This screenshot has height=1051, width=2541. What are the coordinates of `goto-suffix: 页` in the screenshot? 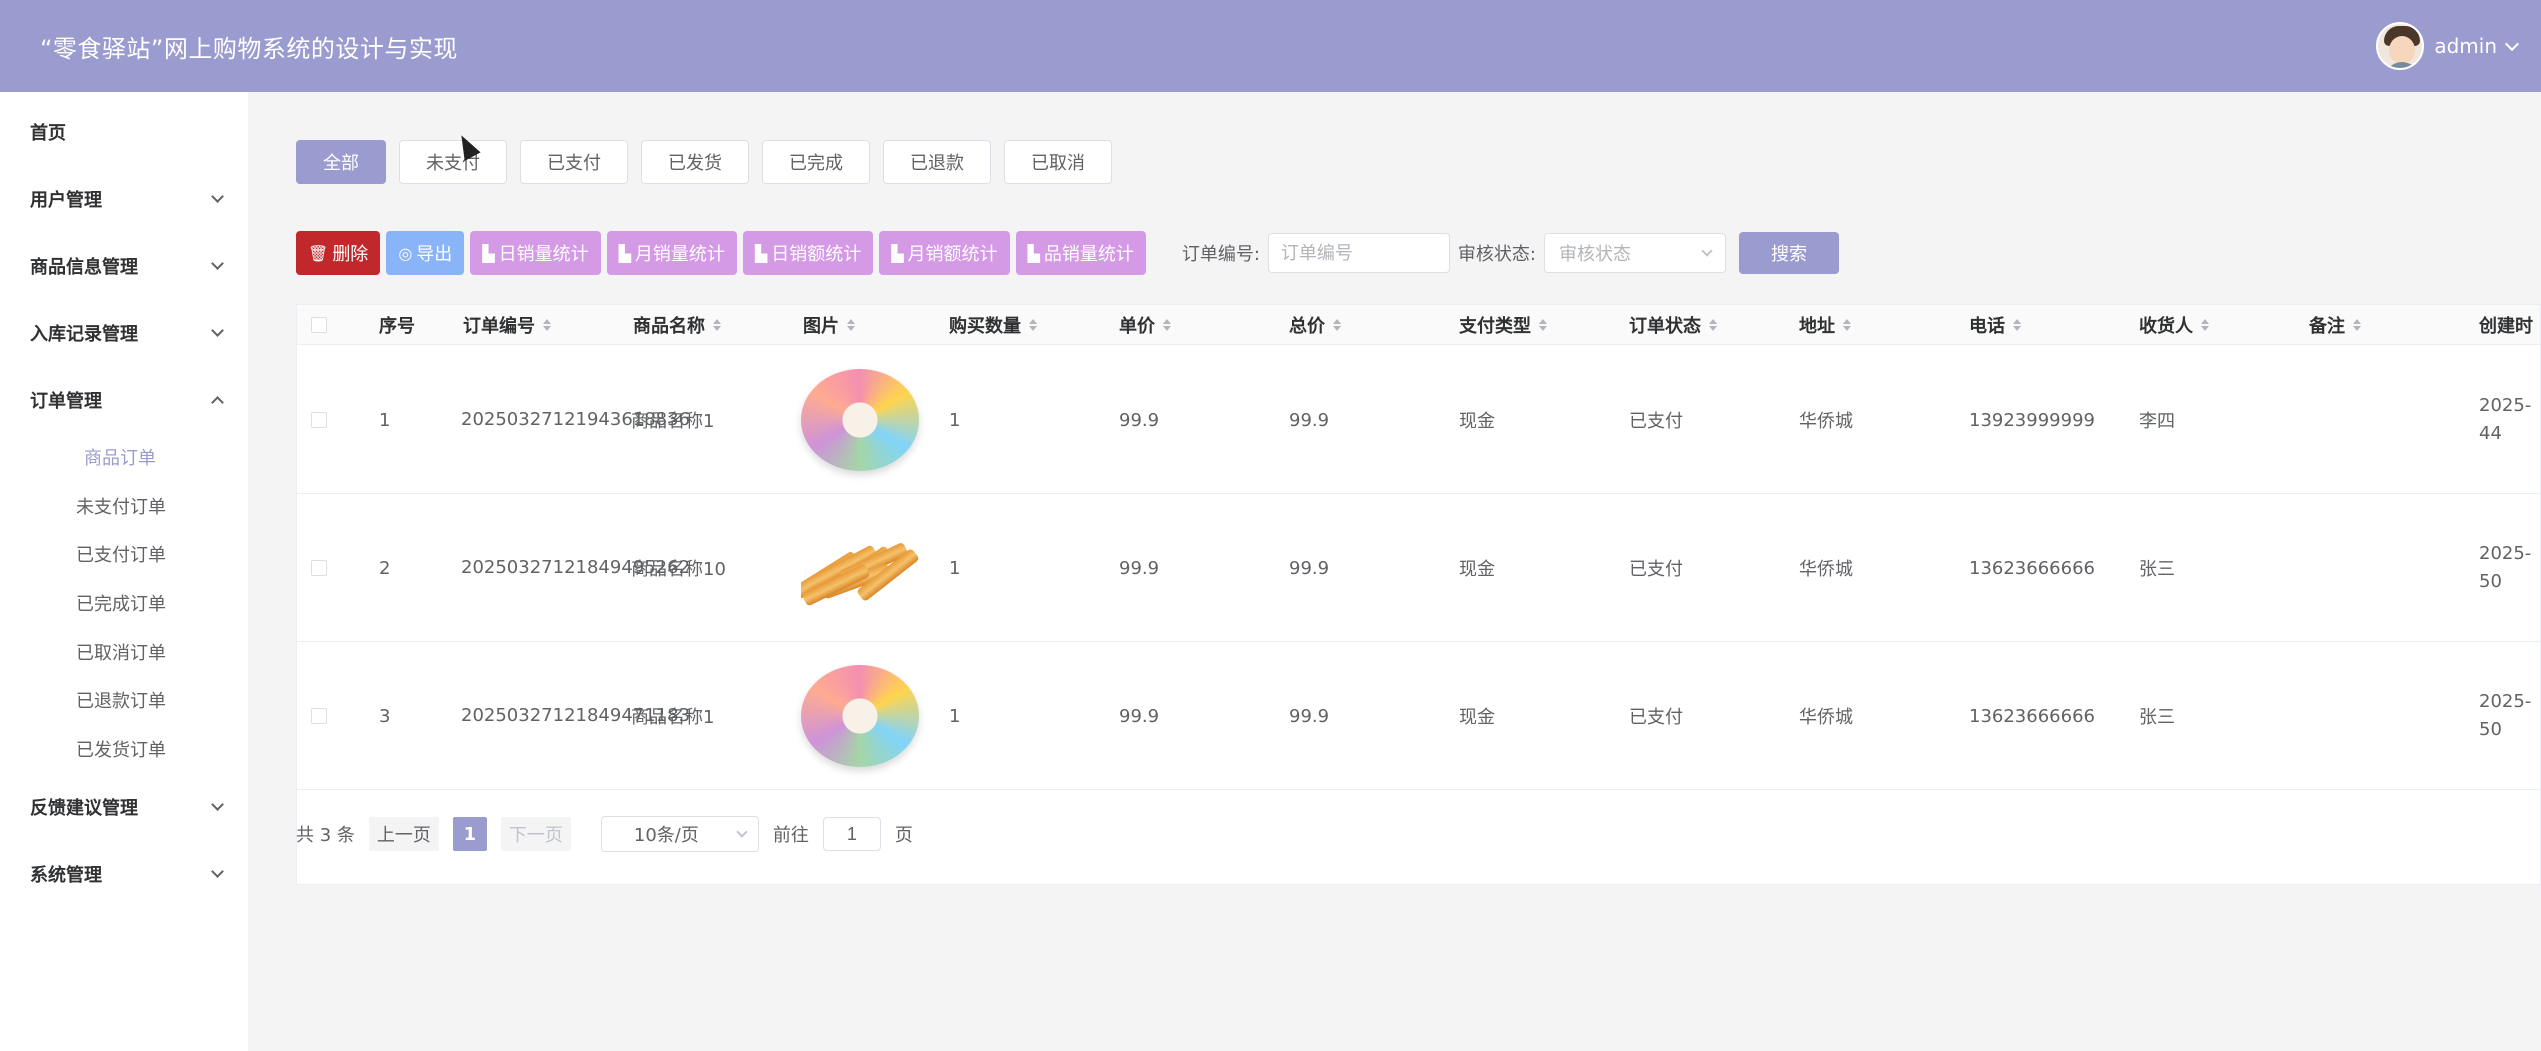 It's located at (903, 835).